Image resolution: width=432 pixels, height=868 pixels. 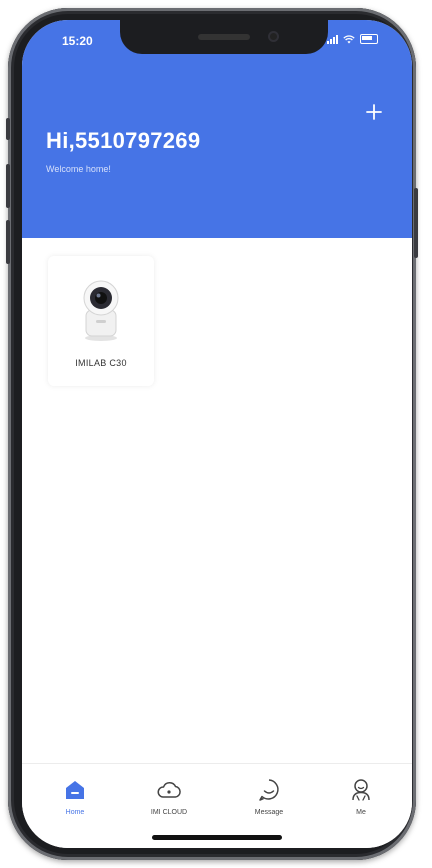 What do you see at coordinates (169, 789) in the screenshot?
I see `cloud-icon` at bounding box center [169, 789].